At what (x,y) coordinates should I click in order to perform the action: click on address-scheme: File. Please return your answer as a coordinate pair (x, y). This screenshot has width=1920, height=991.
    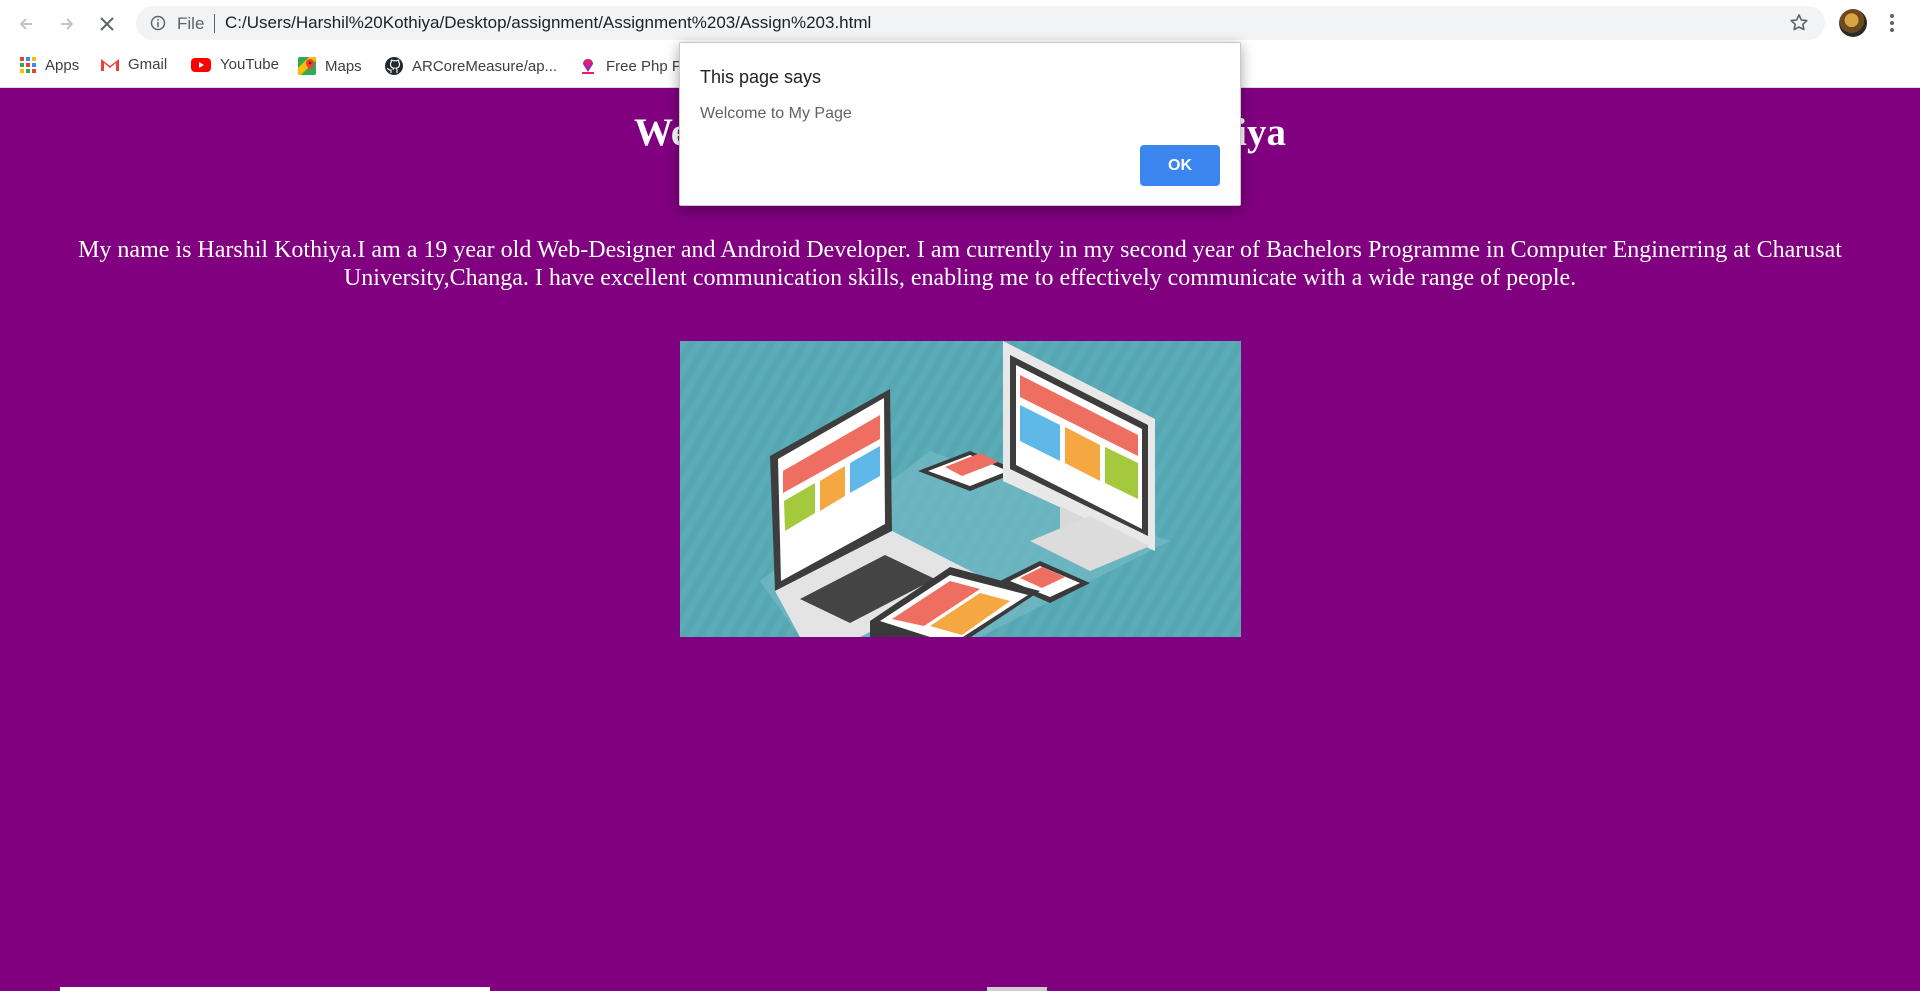
    Looking at the image, I should click on (191, 23).